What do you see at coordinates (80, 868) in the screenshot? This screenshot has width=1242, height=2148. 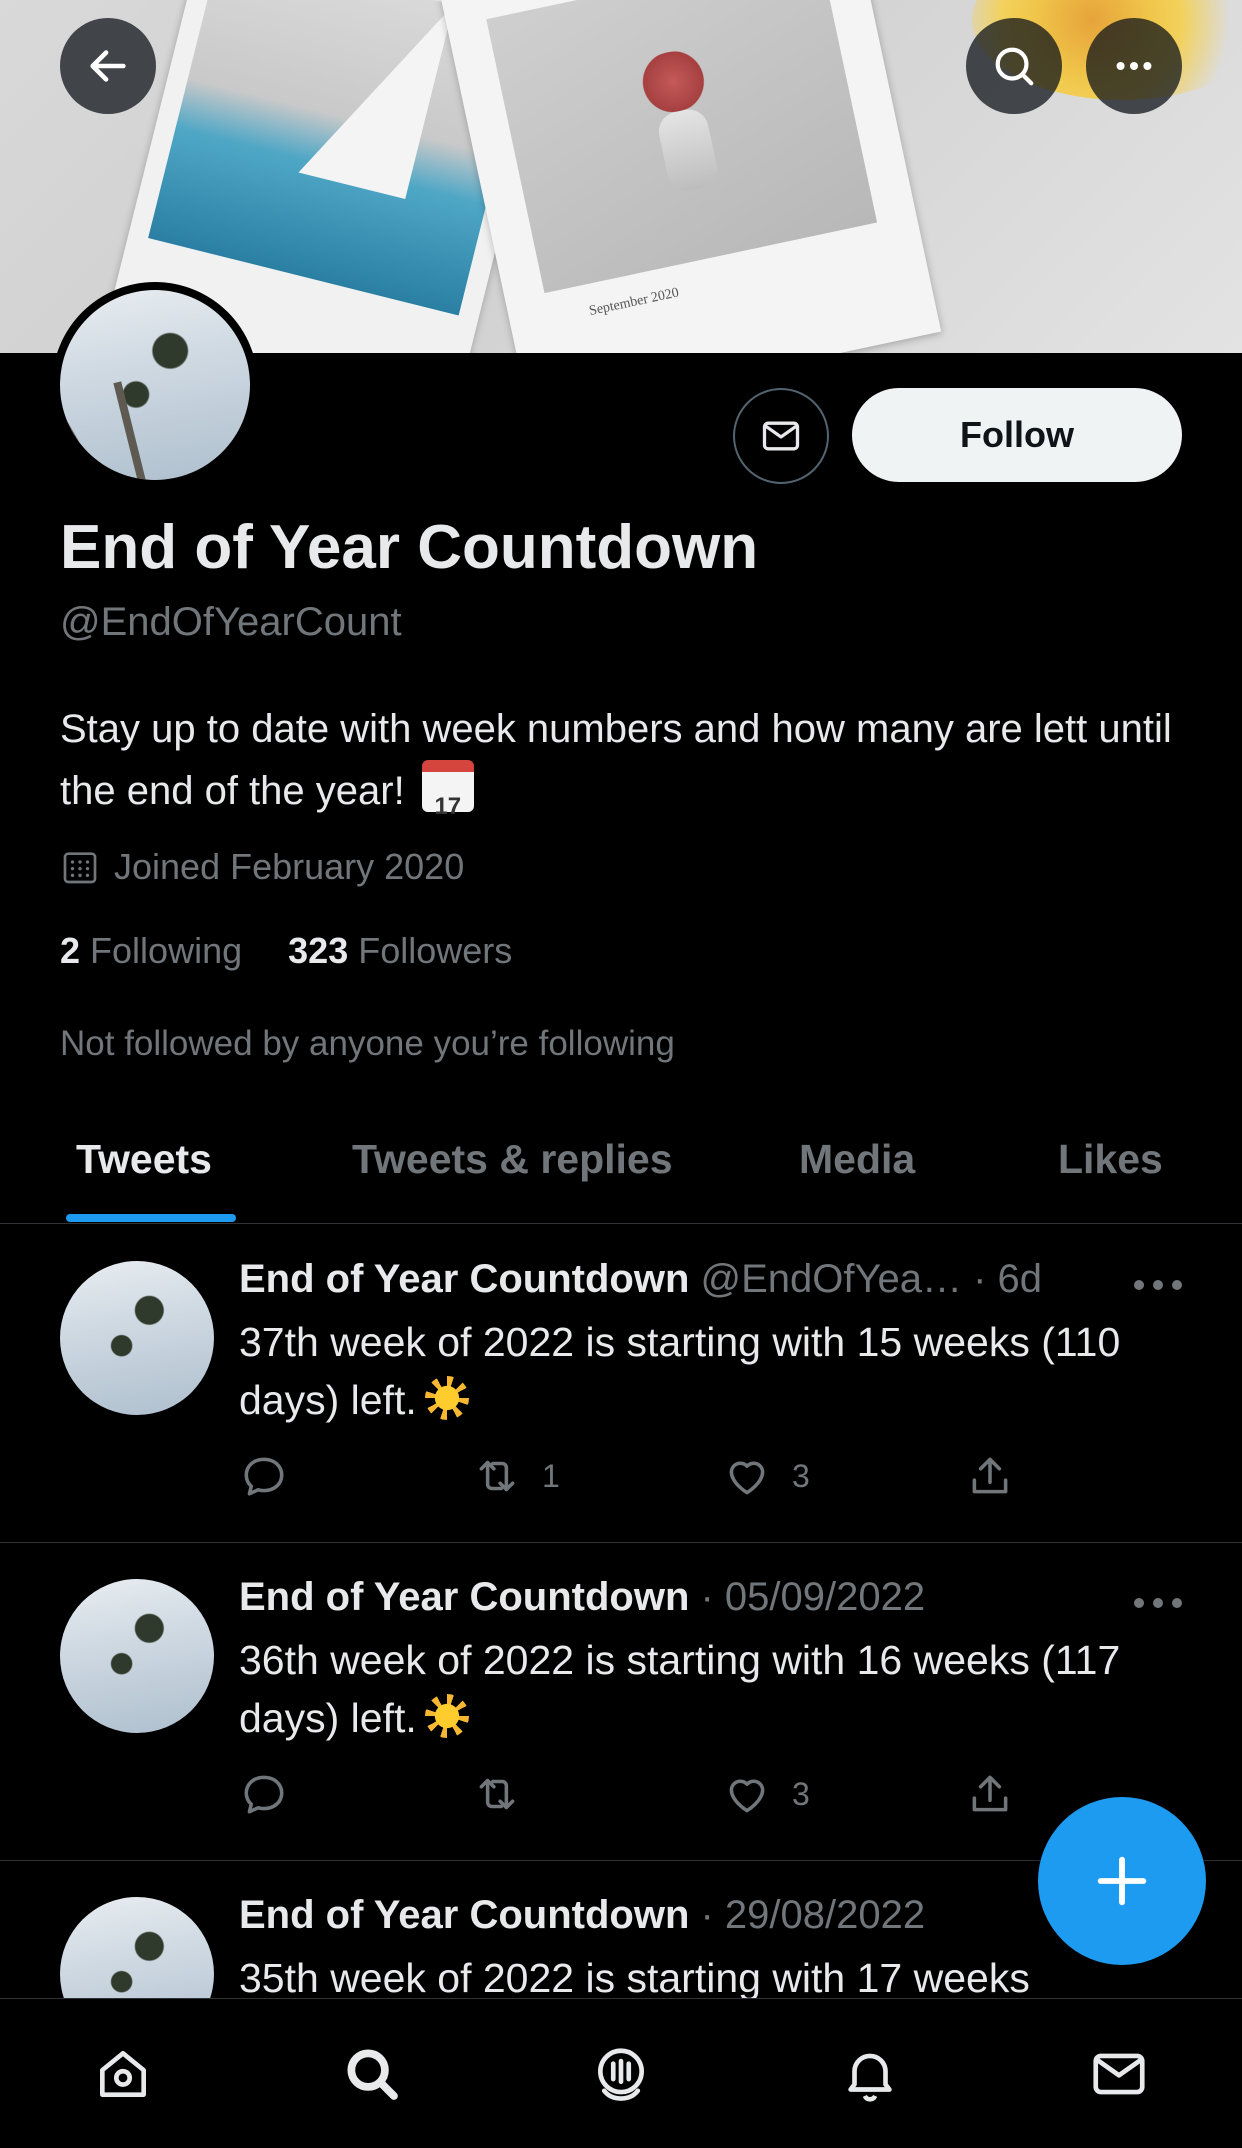 I see `calendar-icon` at bounding box center [80, 868].